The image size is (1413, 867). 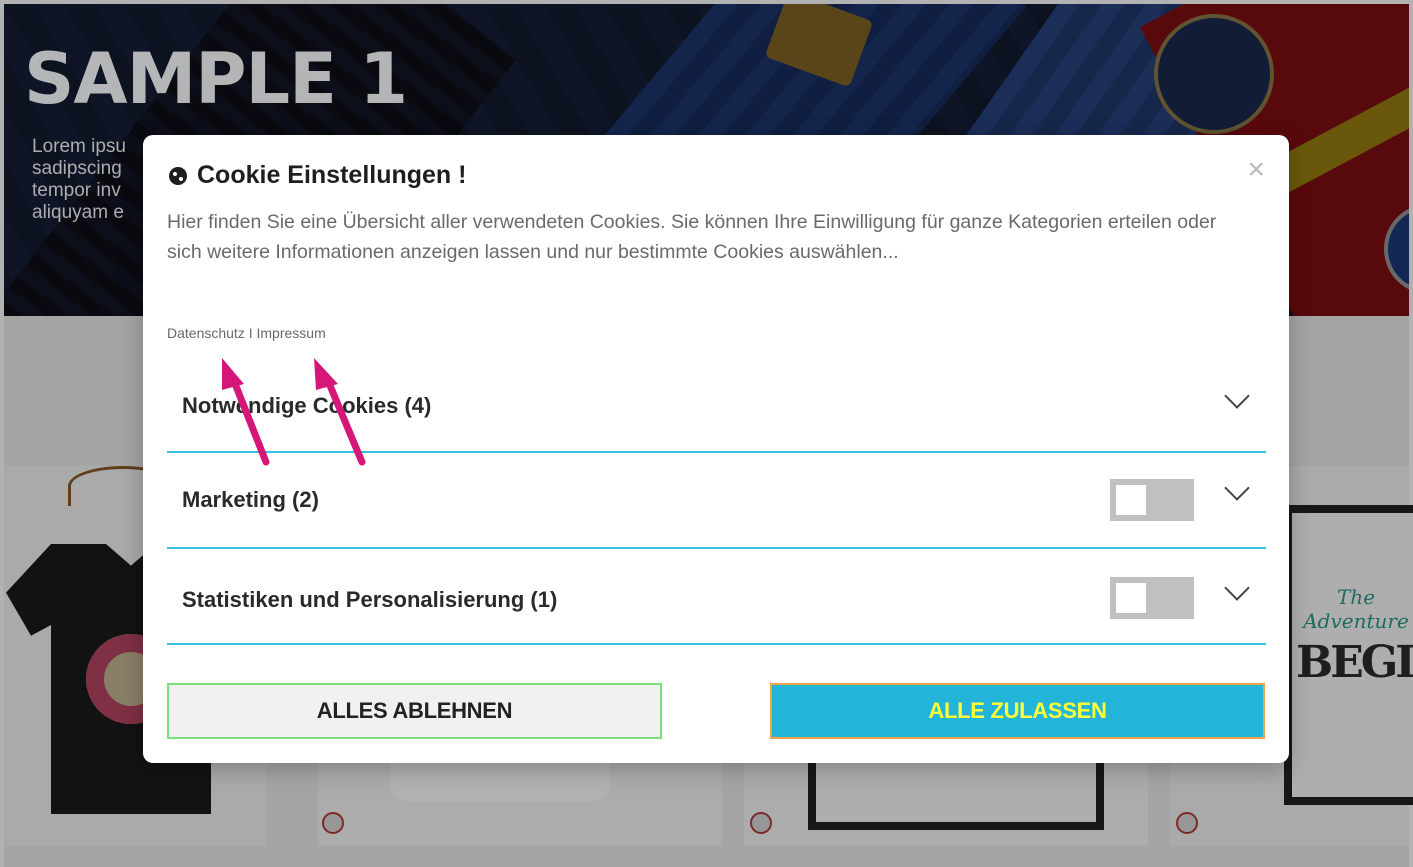 What do you see at coordinates (1017, 711) in the screenshot?
I see `accept-all-button: ALLE ZULASSEN` at bounding box center [1017, 711].